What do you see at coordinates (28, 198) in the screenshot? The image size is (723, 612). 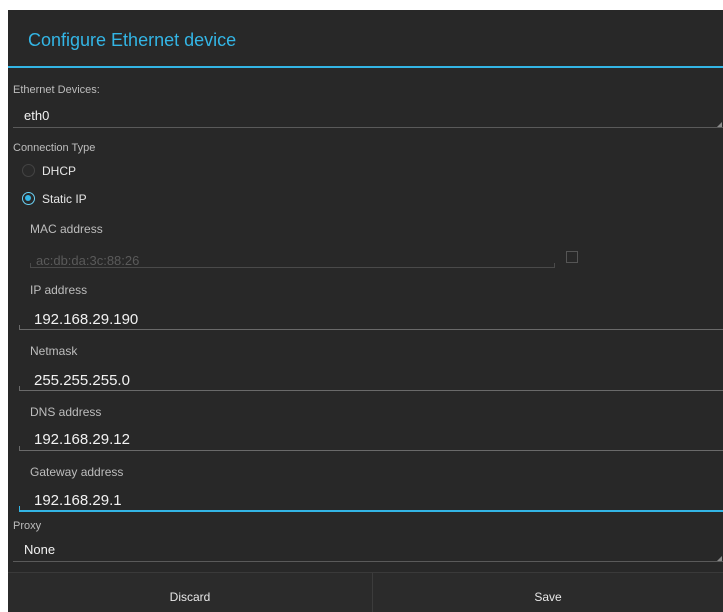 I see `radio-checked-icon` at bounding box center [28, 198].